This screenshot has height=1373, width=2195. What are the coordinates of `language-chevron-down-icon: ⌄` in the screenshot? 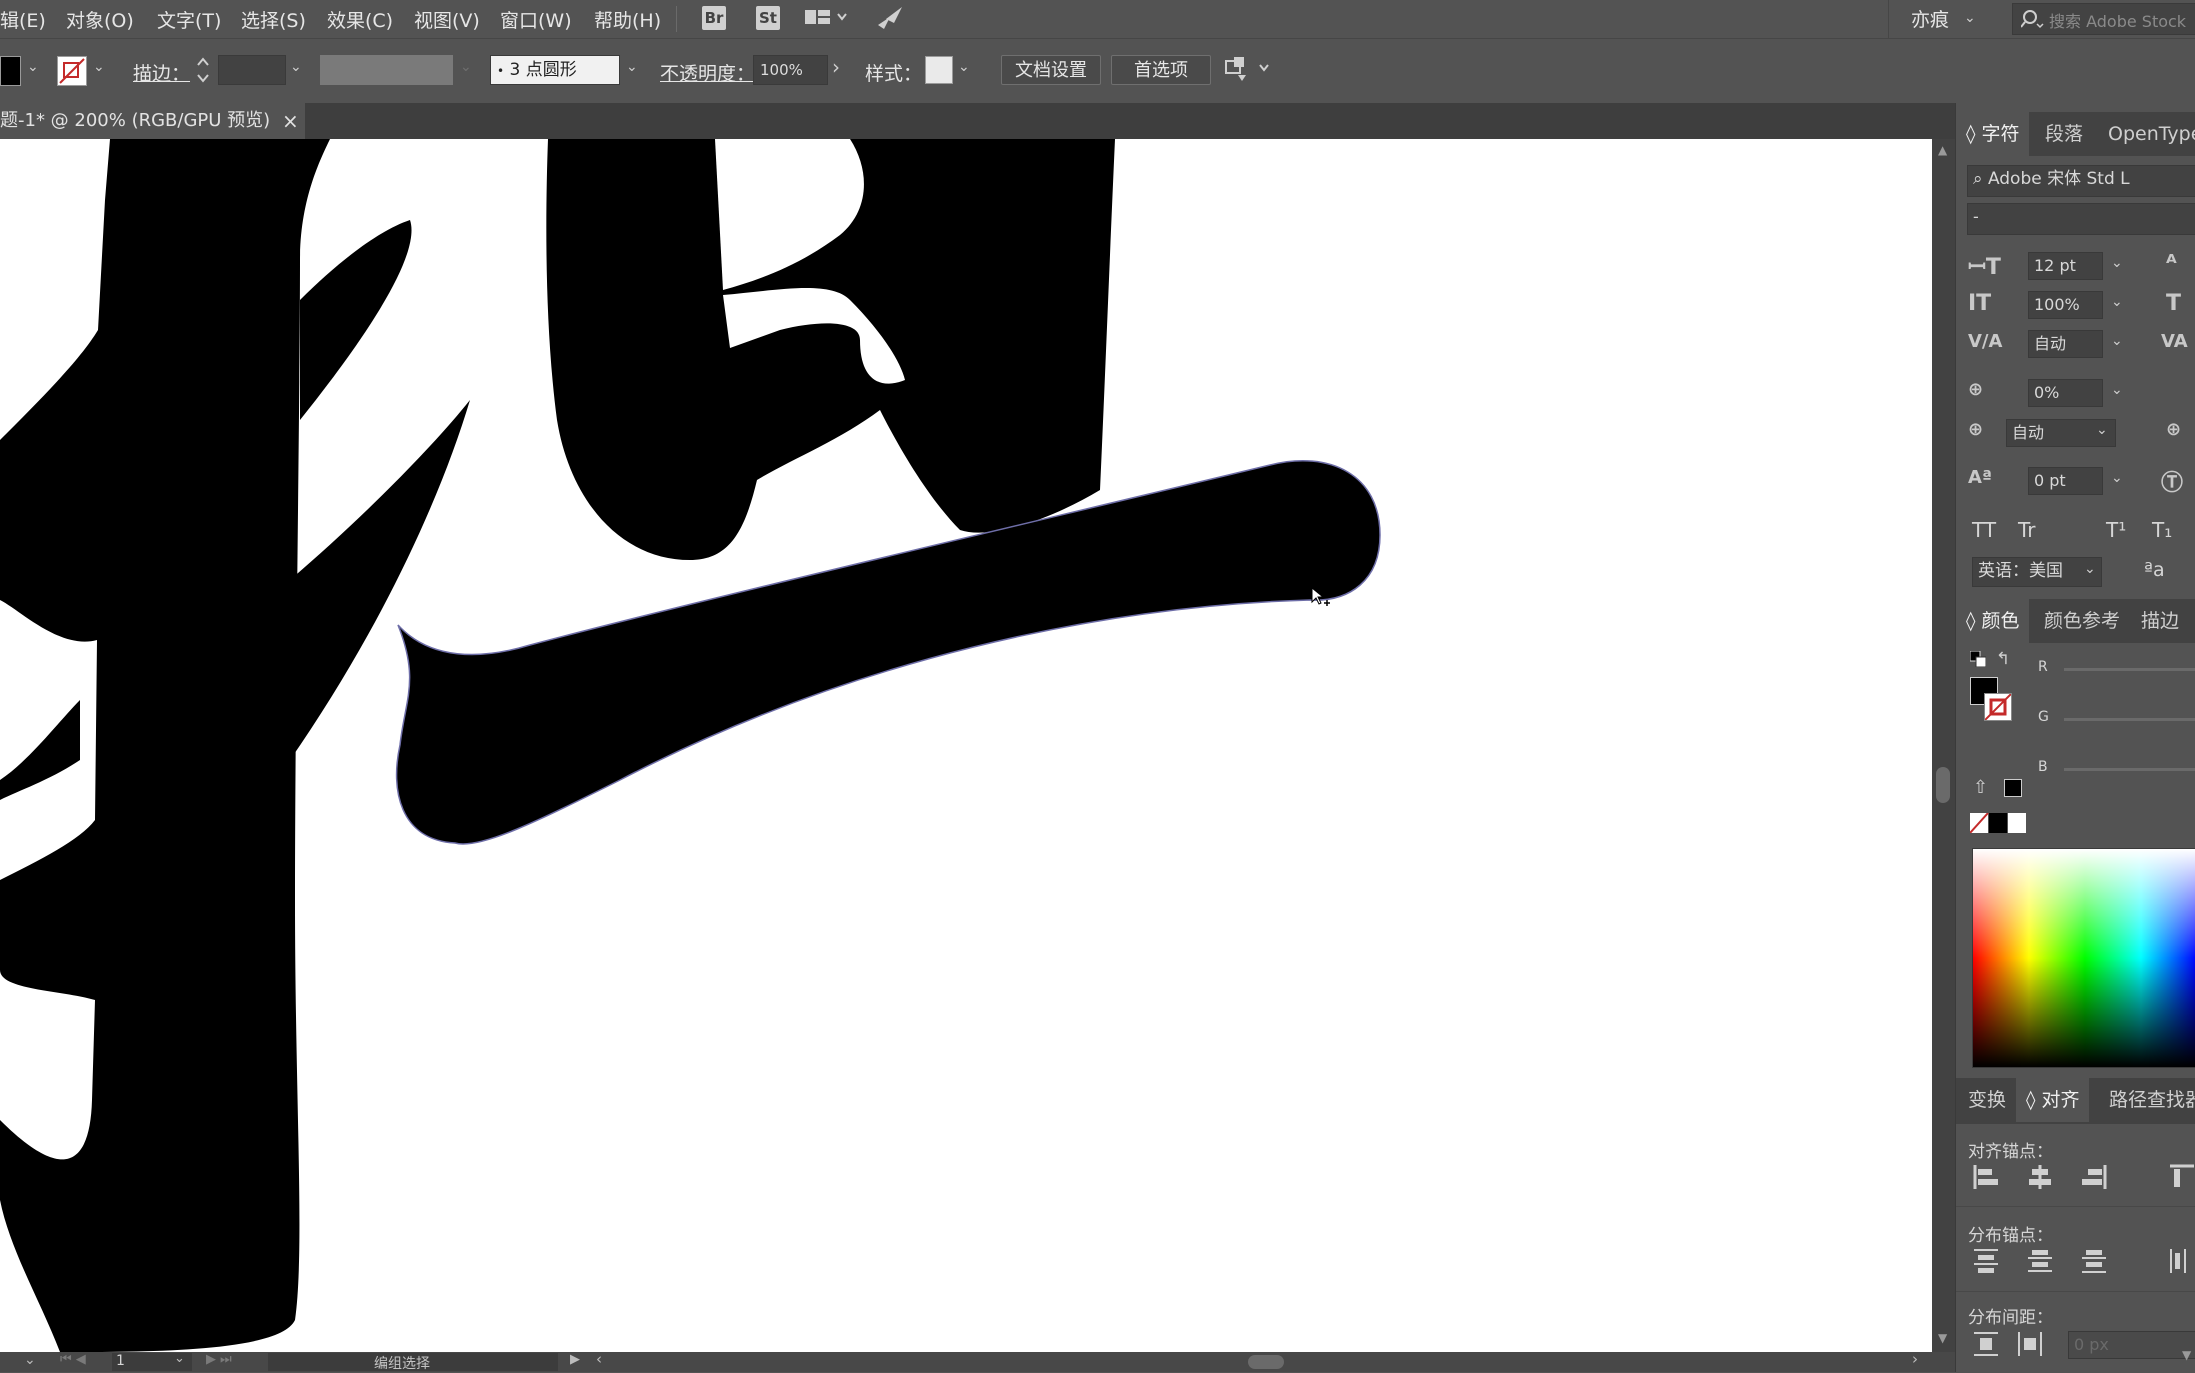 It's located at (2090, 569).